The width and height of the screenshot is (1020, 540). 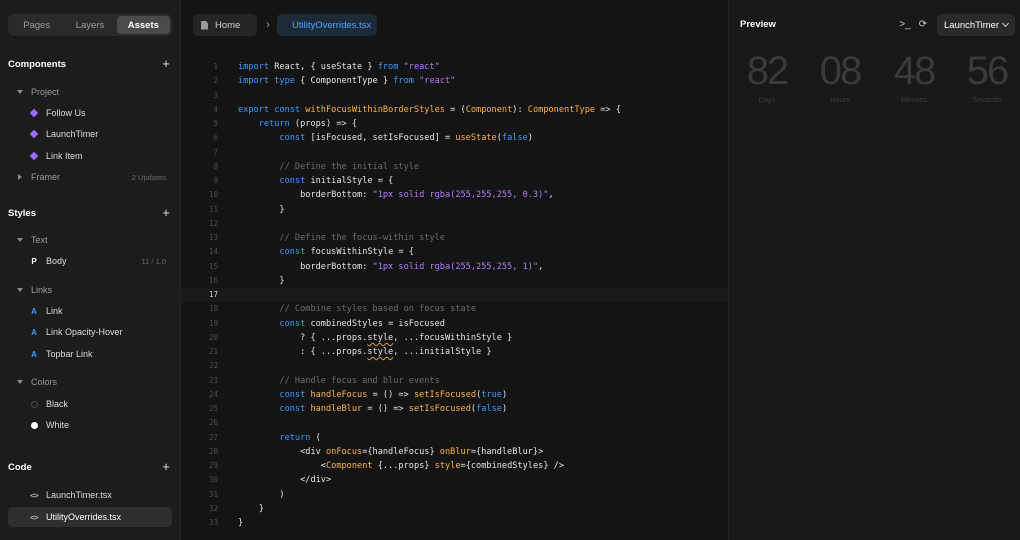 I want to click on line-number: 13, so click(x=213, y=237).